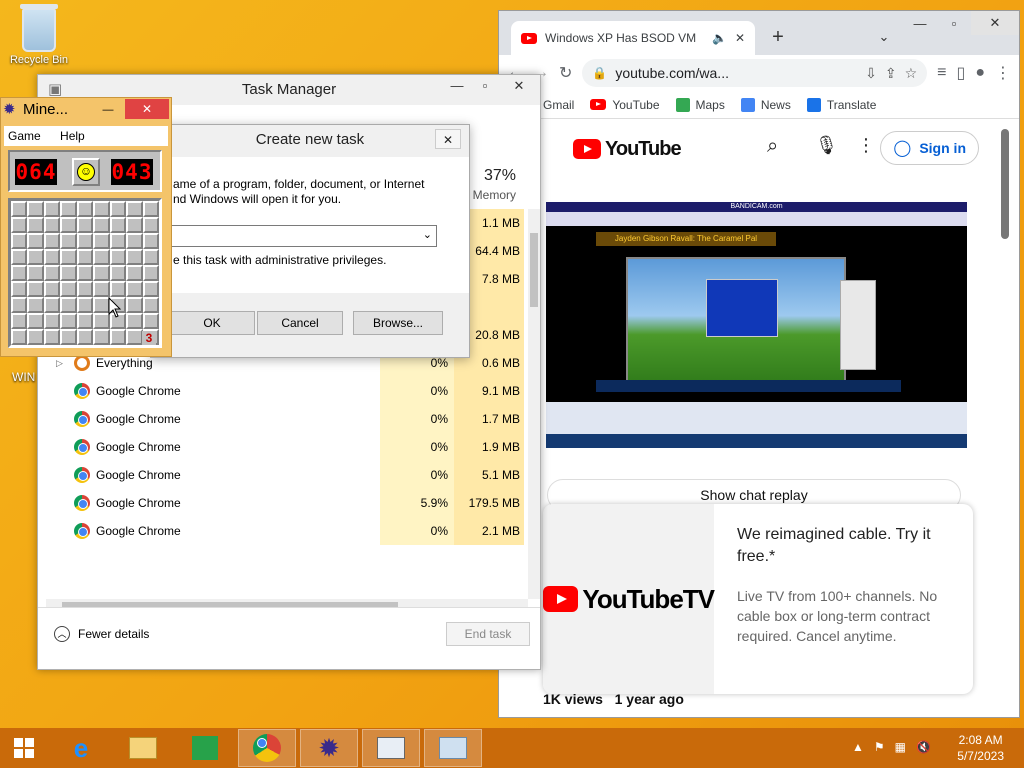 The height and width of the screenshot is (768, 1024). Describe the element at coordinates (300, 323) in the screenshot. I see `cancel-button: Cancel` at that location.